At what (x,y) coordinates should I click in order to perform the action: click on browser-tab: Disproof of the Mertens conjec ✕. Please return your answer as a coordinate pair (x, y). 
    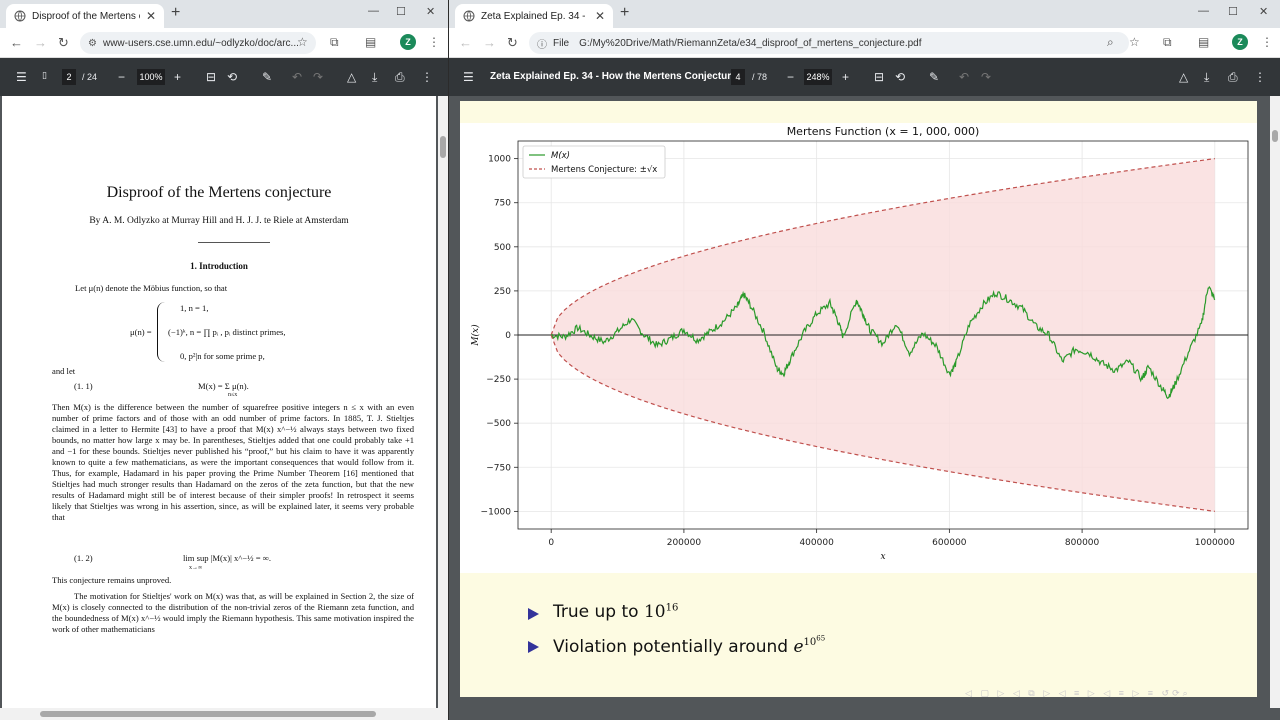
    Looking at the image, I should click on (85, 16).